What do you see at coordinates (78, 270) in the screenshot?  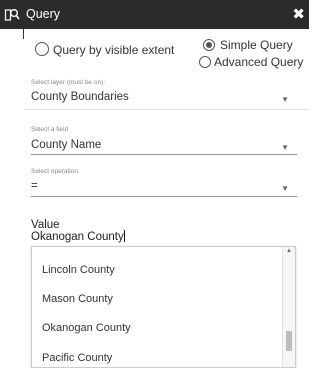 I see `dropdown-option: Lincoln County` at bounding box center [78, 270].